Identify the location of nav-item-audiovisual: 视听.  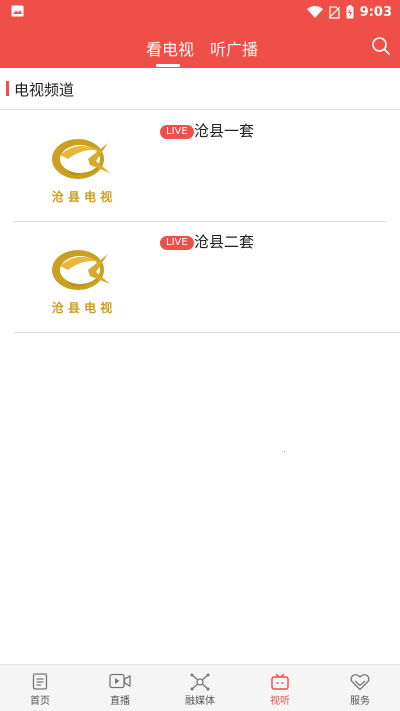
(280, 688).